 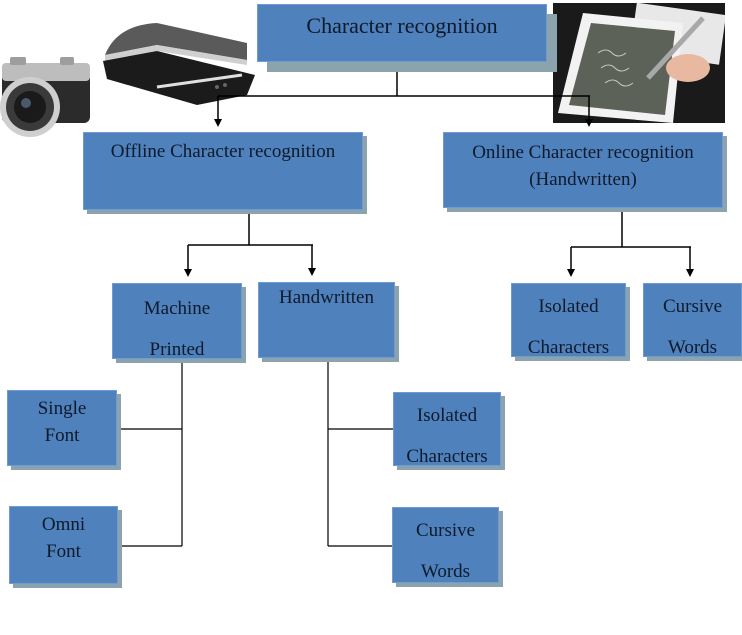 I want to click on node-handwritten-cursive-words: Cursive Words, so click(x=445, y=545).